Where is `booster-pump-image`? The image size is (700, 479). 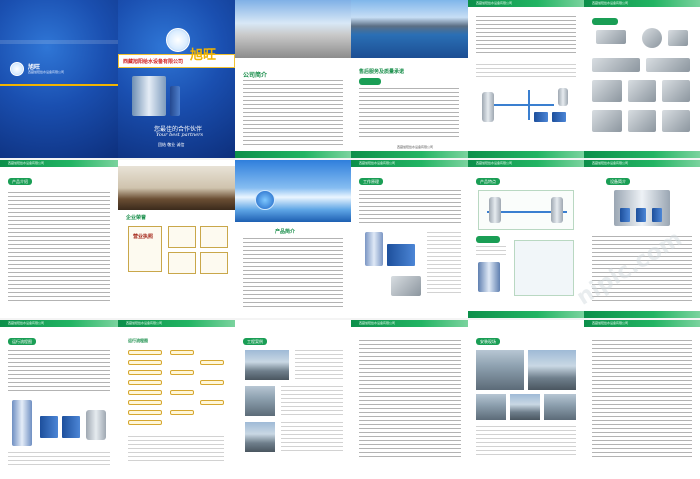
booster-pump-image is located at coordinates (149, 96).